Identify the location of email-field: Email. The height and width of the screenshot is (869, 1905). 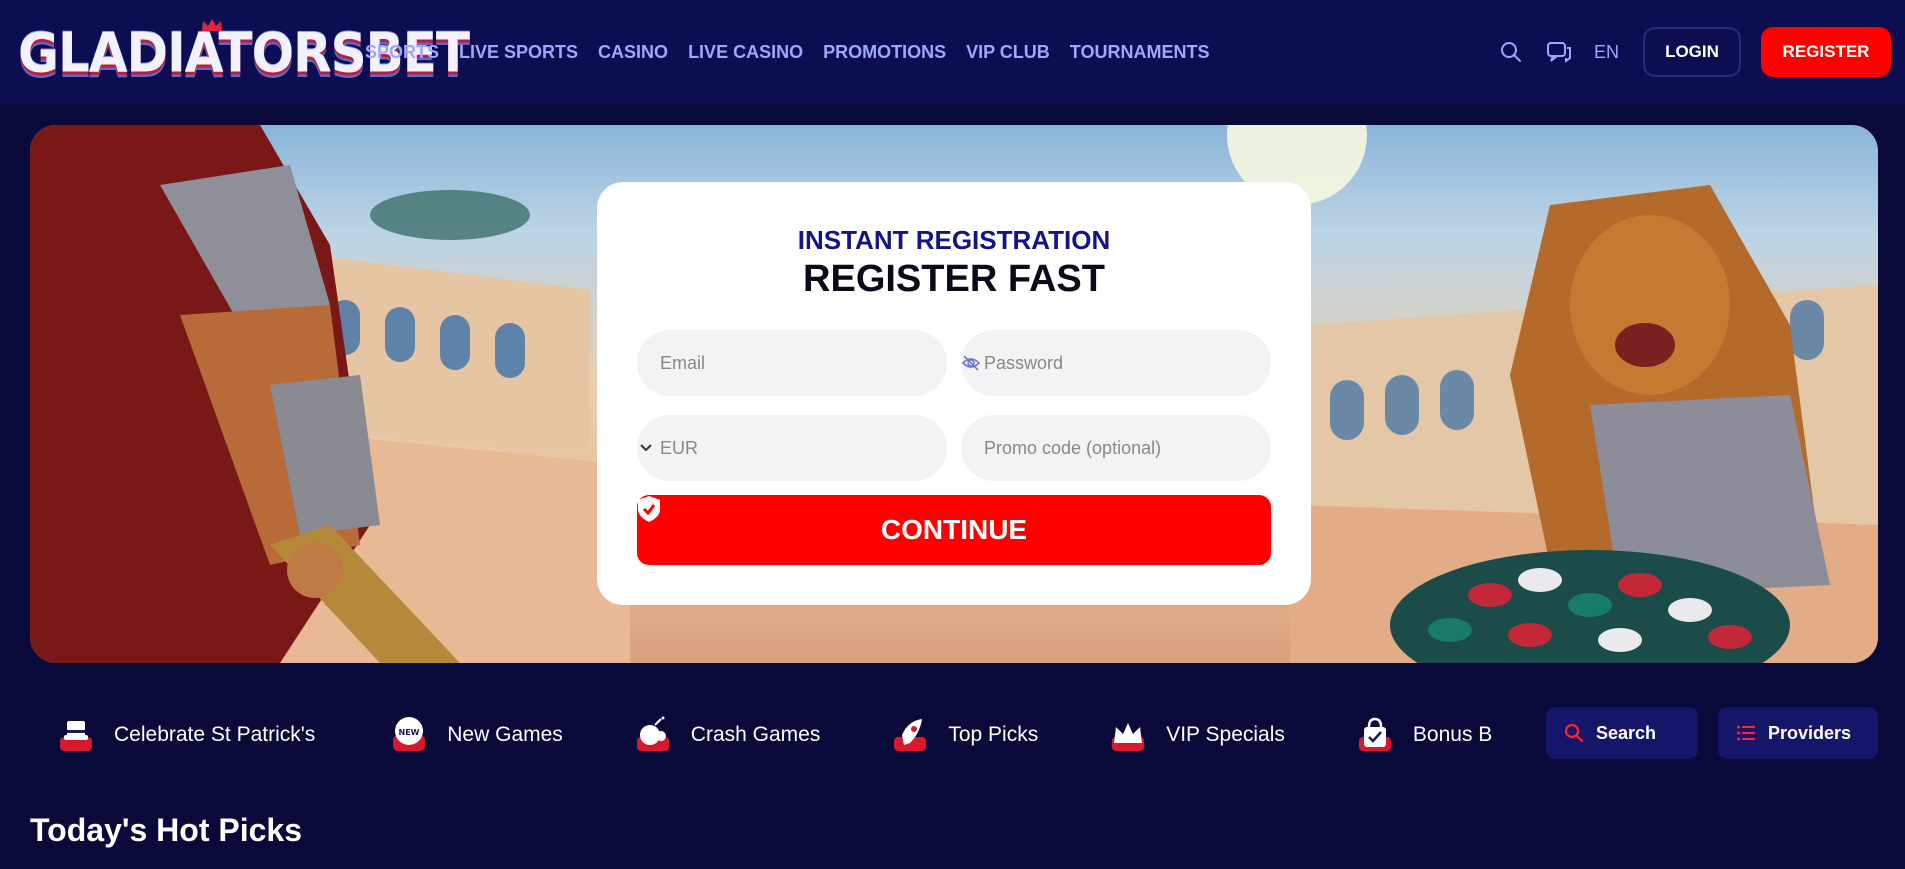
(792, 363).